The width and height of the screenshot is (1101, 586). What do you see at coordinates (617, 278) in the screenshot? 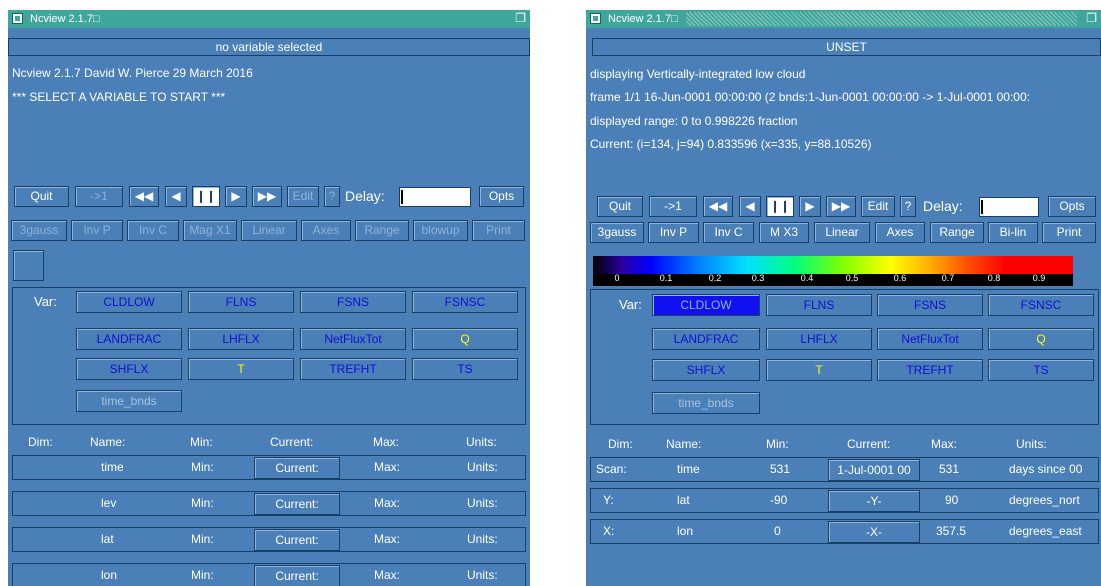
I see `colorbar-tick: 0` at bounding box center [617, 278].